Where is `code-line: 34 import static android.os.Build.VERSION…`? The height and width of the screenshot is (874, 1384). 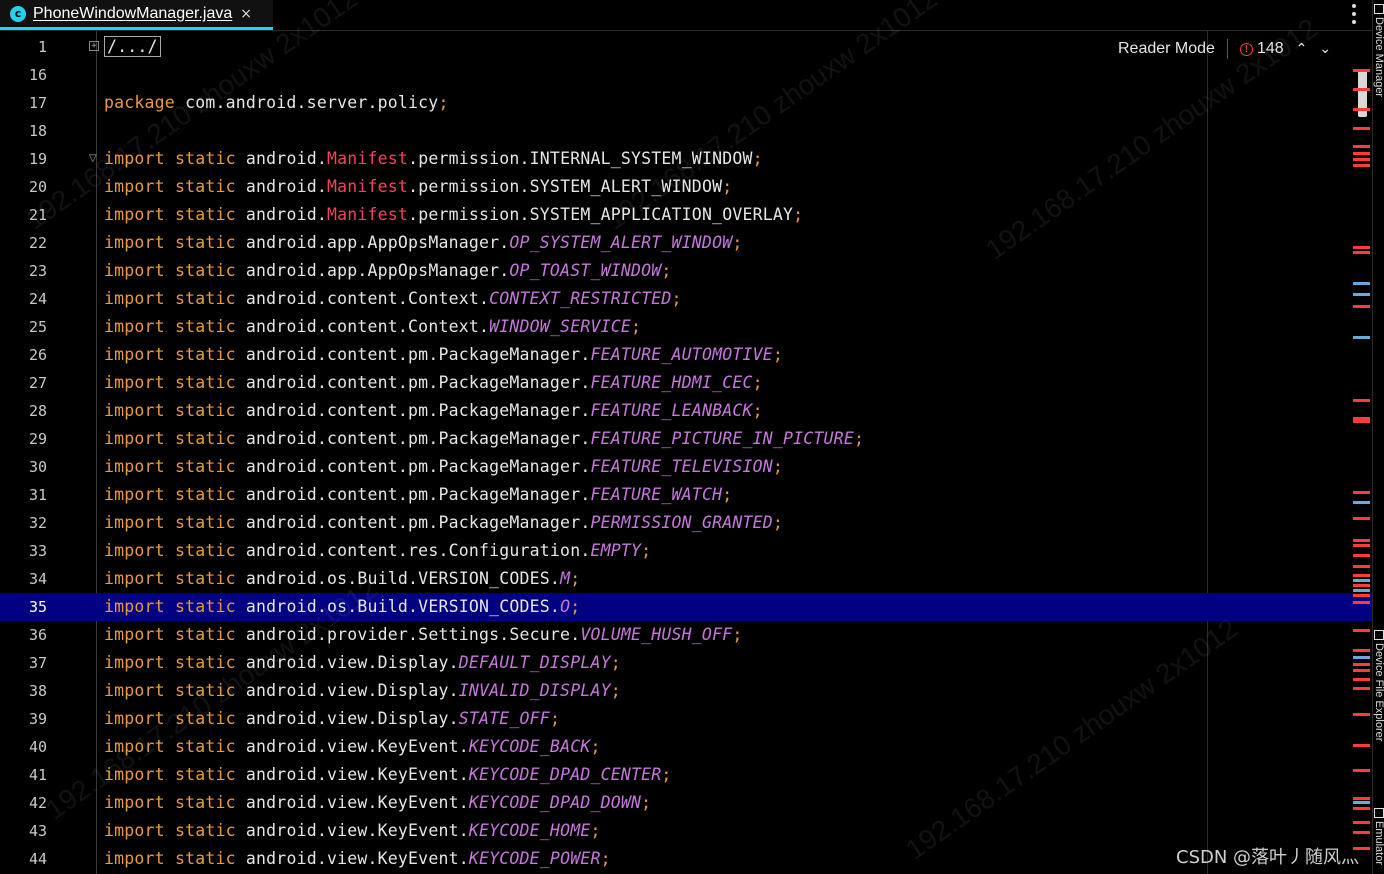
code-line: 34 import static android.os.Build.VERSION… is located at coordinates (686, 579).